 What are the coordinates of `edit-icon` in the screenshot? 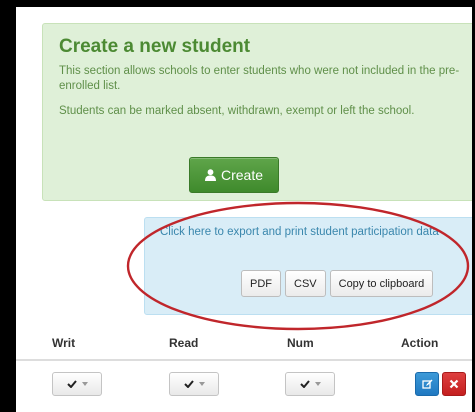 It's located at (426, 384).